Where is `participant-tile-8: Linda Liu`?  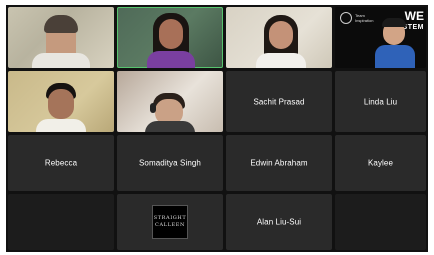 participant-tile-8: Linda Liu is located at coordinates (380, 101).